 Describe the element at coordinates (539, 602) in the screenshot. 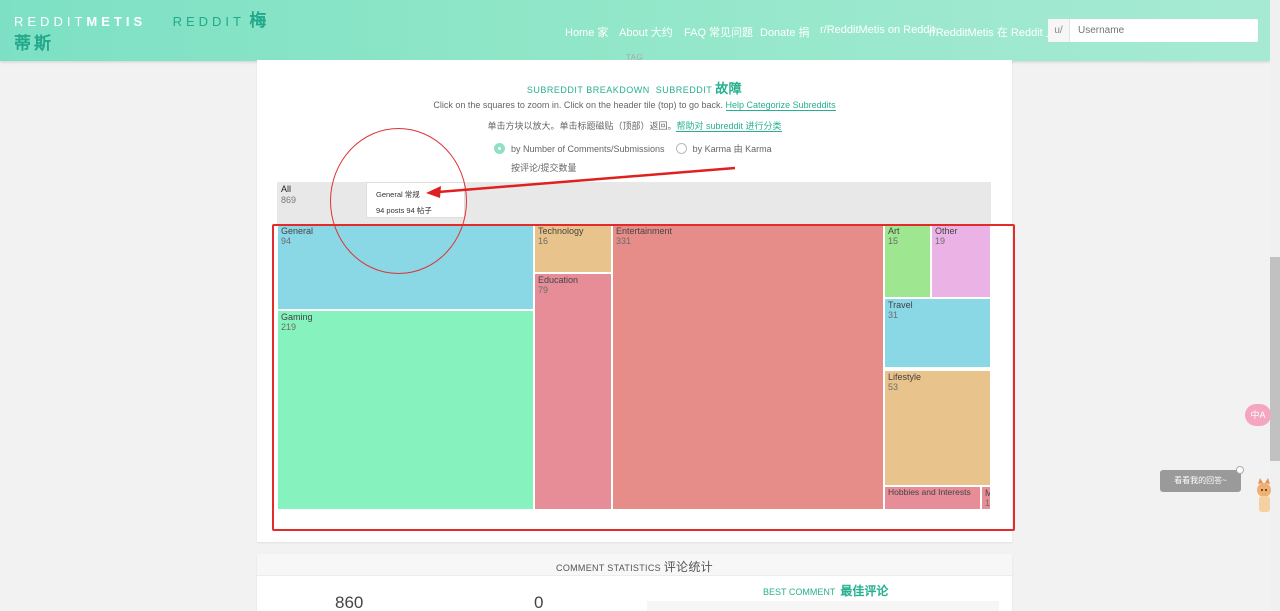

I see `stat-secondary: 0` at that location.